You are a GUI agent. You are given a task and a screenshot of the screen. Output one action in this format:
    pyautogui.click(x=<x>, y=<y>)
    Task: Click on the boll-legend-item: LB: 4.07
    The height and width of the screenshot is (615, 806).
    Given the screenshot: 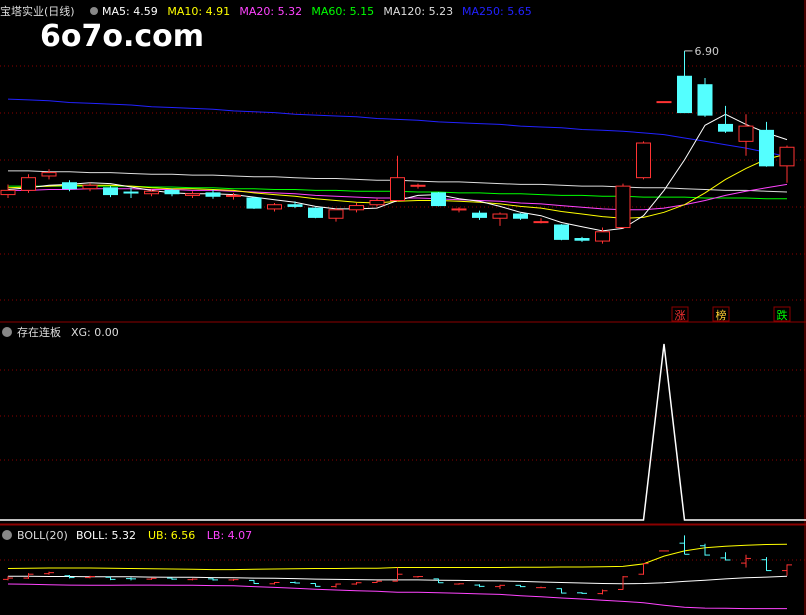 What is the action you would take?
    pyautogui.click(x=229, y=535)
    